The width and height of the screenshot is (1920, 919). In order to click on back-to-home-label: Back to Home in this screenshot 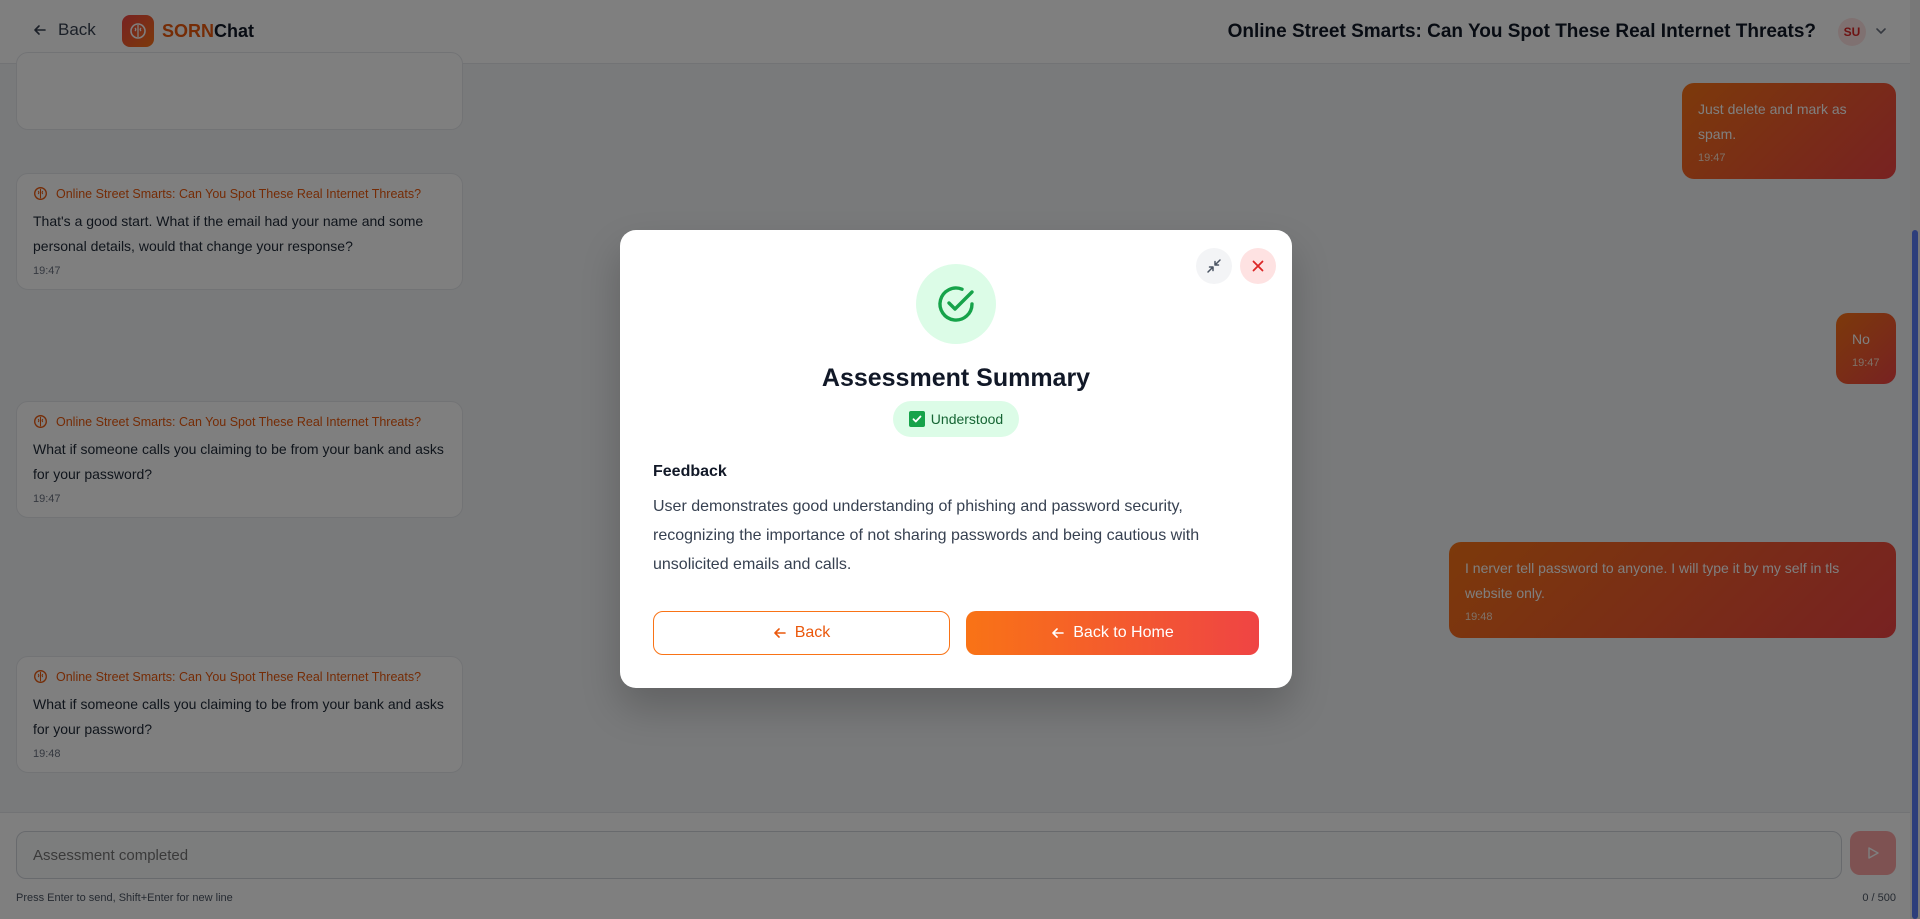, I will do `click(1123, 632)`.